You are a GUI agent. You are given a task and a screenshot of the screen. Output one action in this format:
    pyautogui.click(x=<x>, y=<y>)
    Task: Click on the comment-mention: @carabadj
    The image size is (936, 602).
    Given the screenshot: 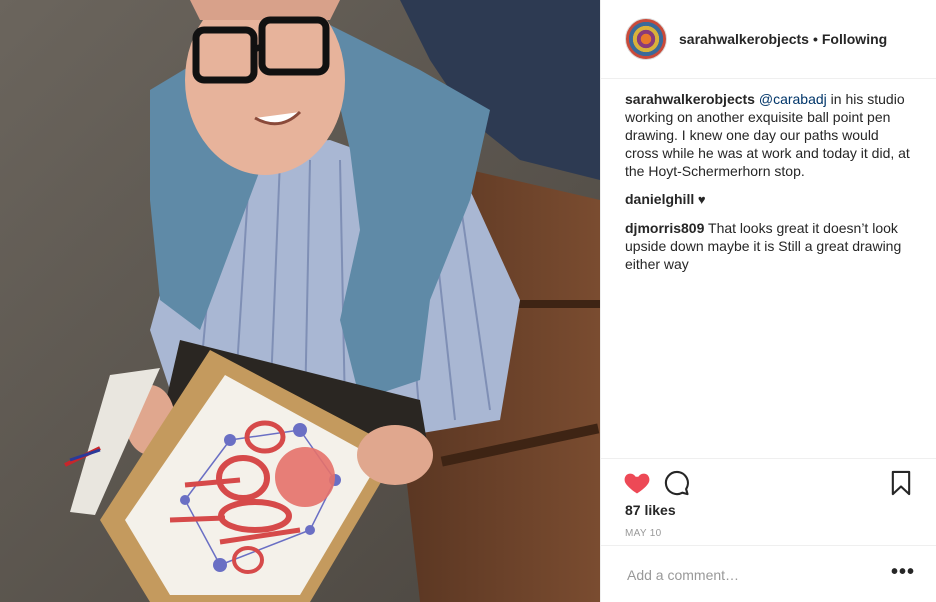 What is the action you would take?
    pyautogui.click(x=793, y=99)
    